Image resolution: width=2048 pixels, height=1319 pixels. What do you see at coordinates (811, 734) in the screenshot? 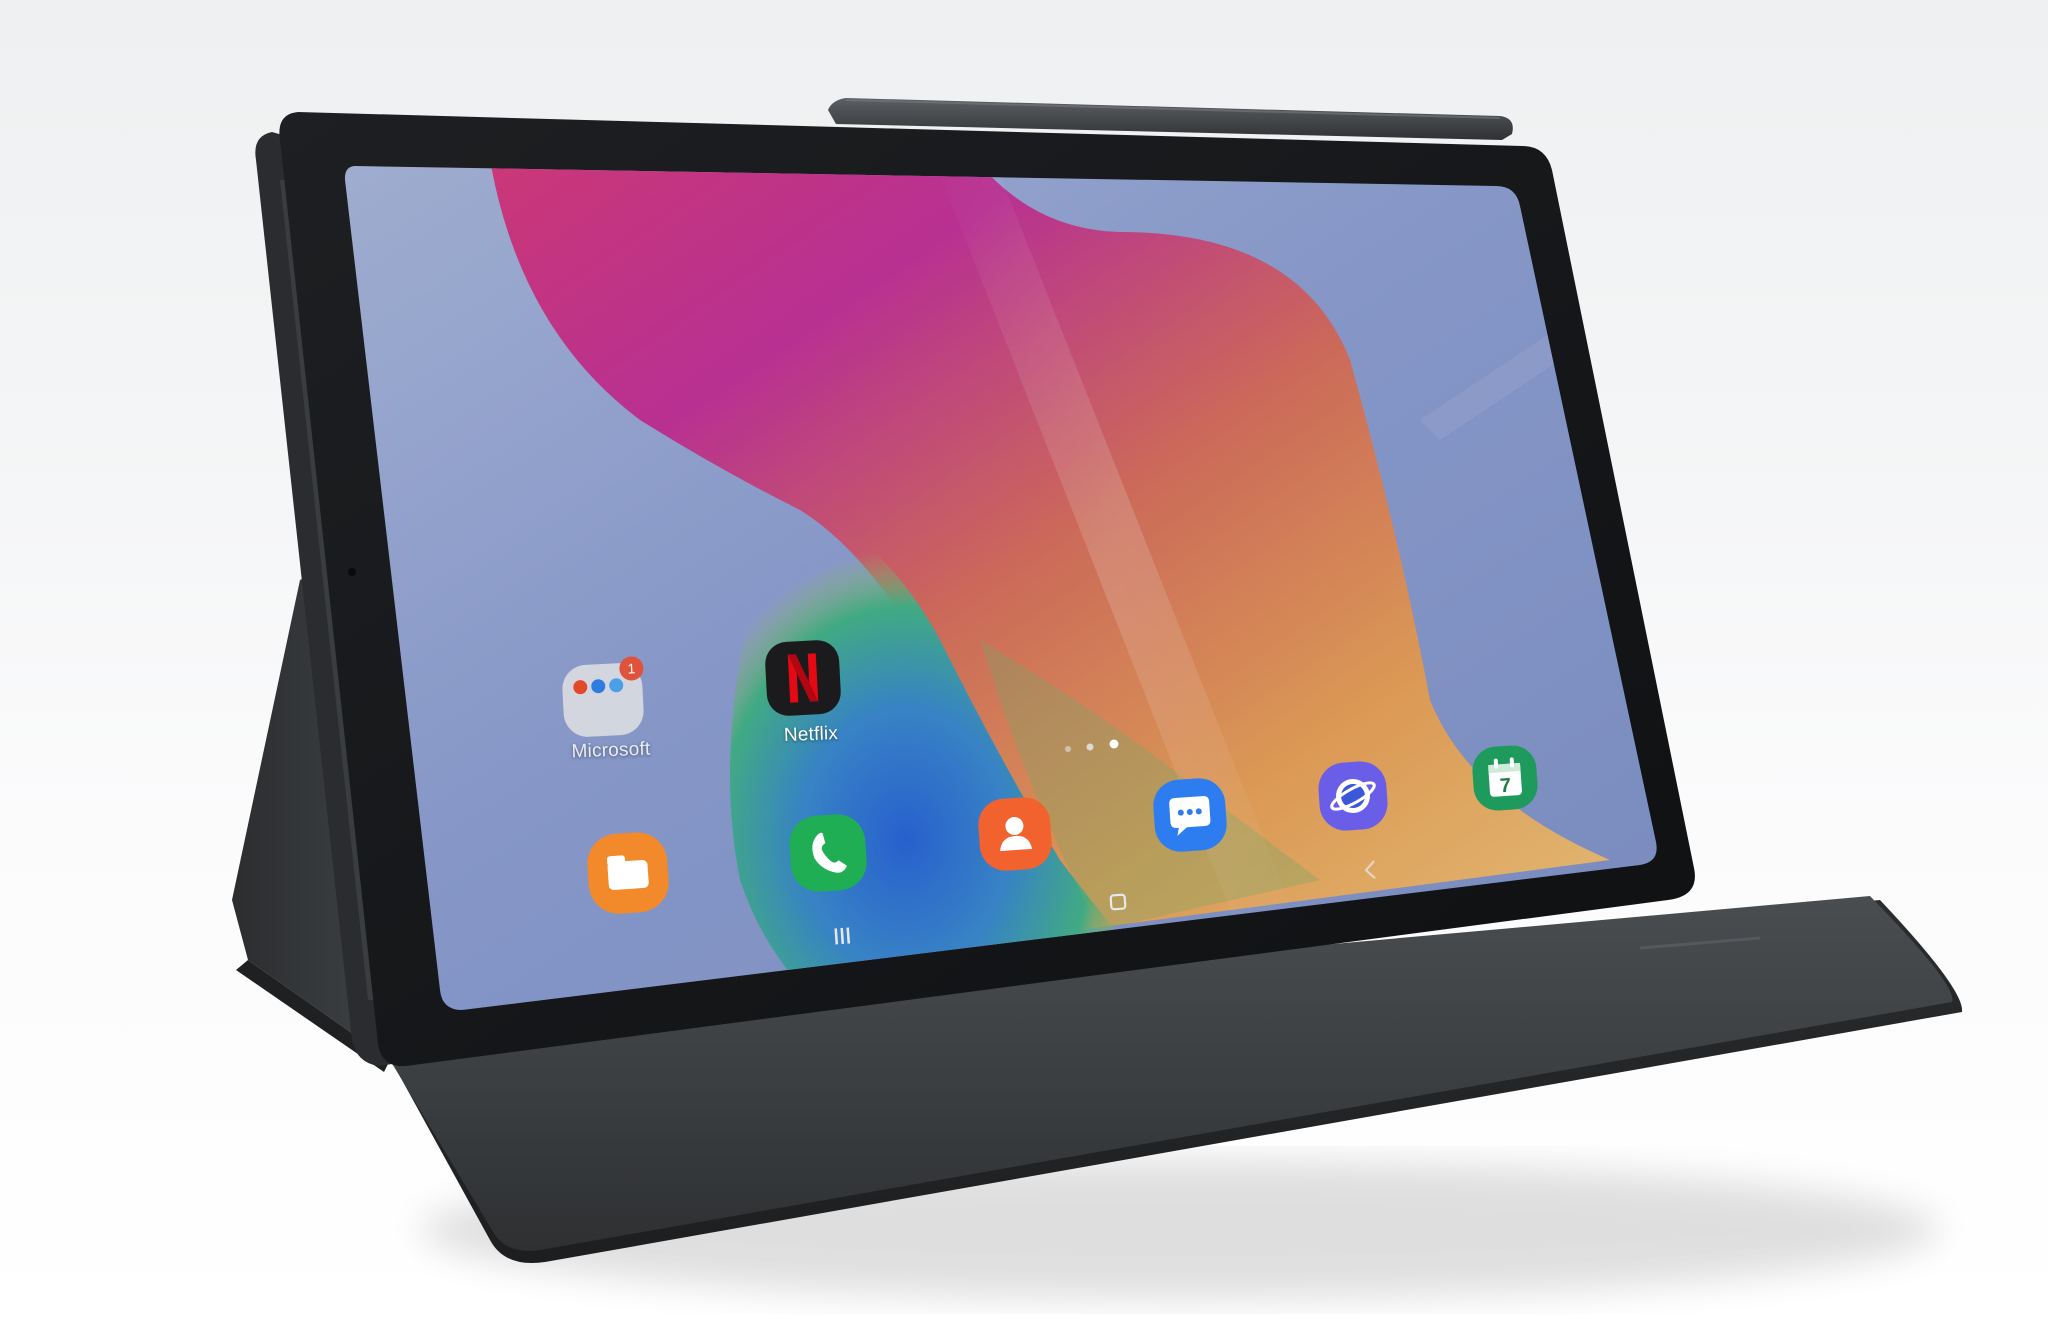
I see `netflix-label: Netflix` at bounding box center [811, 734].